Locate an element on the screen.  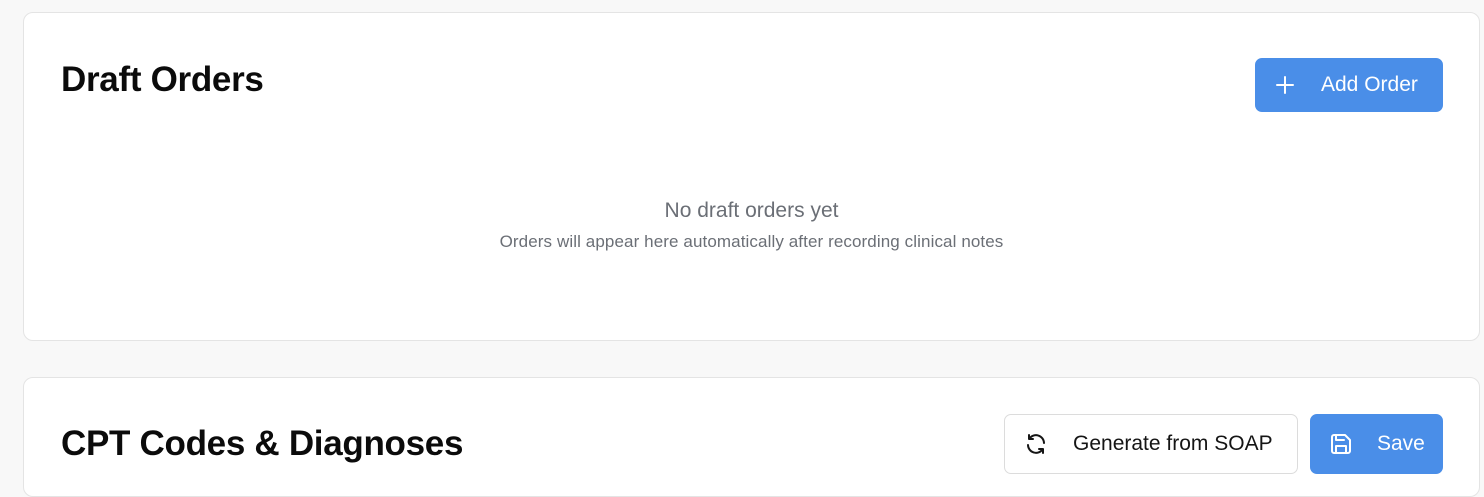
generate-from-soap-label: Generate from SOAP is located at coordinates (1173, 443).